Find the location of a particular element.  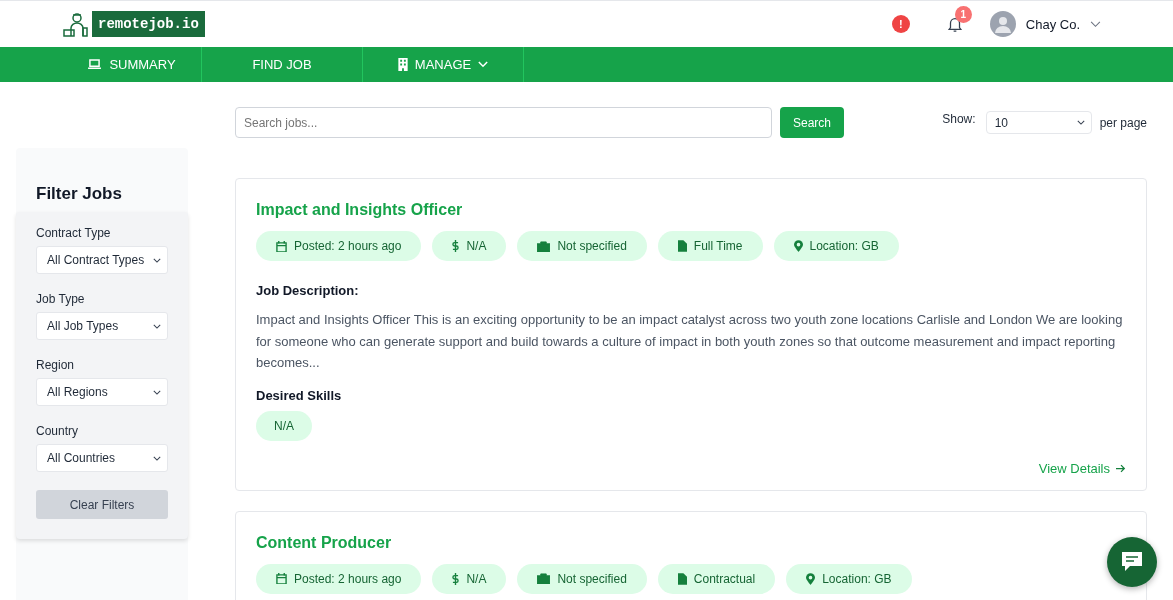

filter-label: Contract Type is located at coordinates (74, 233).